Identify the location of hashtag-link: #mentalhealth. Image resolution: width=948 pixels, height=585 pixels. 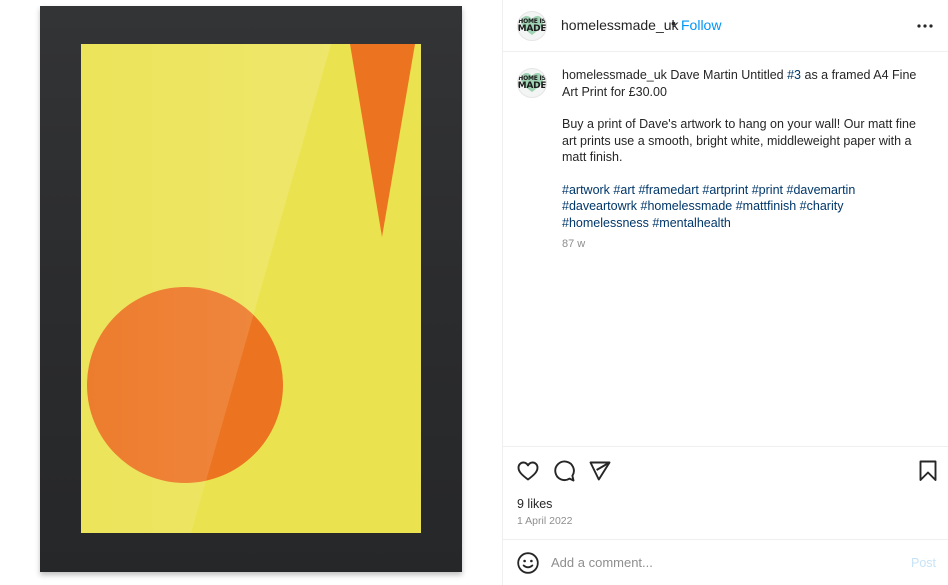
(691, 223).